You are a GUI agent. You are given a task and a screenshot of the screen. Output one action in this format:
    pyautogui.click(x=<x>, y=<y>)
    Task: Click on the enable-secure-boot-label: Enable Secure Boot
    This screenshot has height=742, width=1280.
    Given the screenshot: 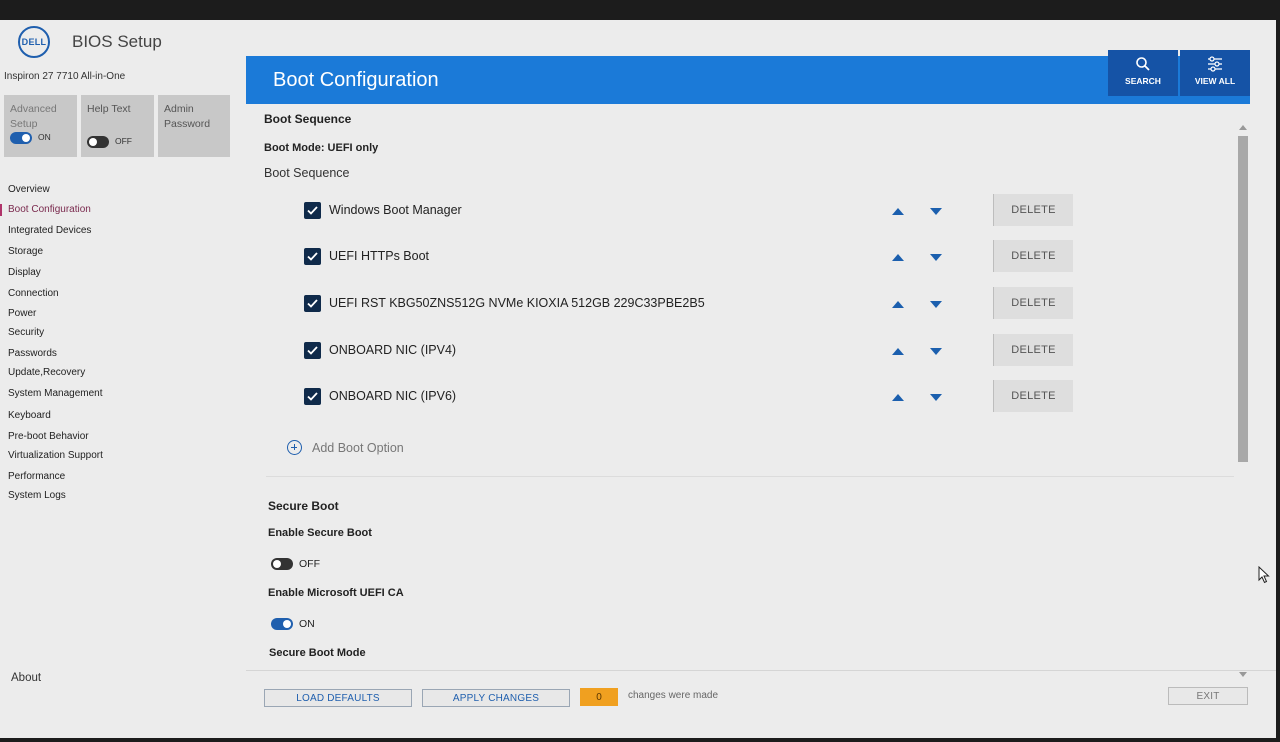 What is the action you would take?
    pyautogui.click(x=320, y=533)
    